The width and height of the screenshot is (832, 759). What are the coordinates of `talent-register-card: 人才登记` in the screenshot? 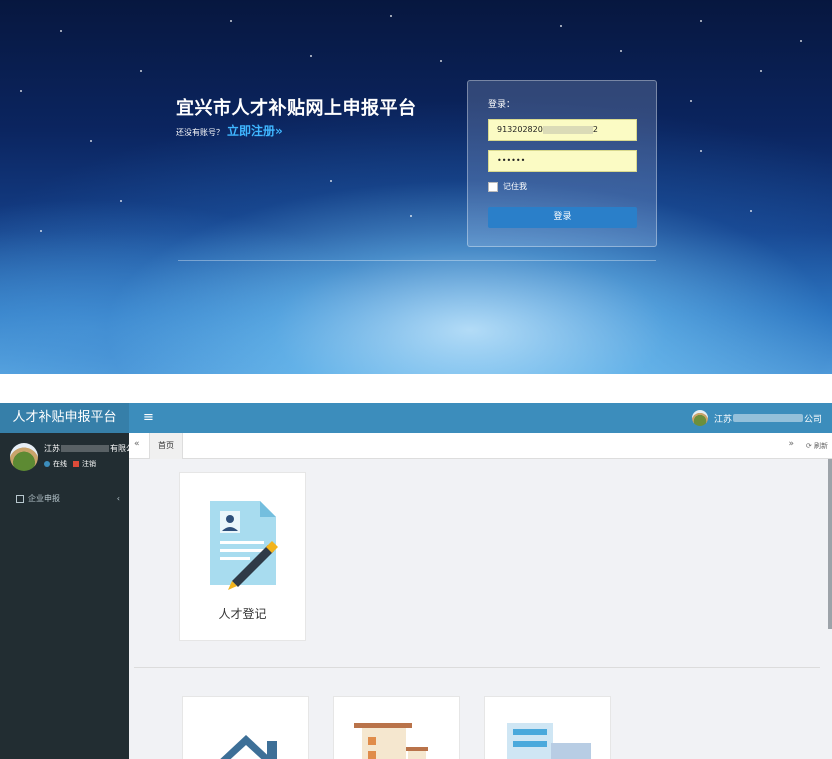 It's located at (242, 556).